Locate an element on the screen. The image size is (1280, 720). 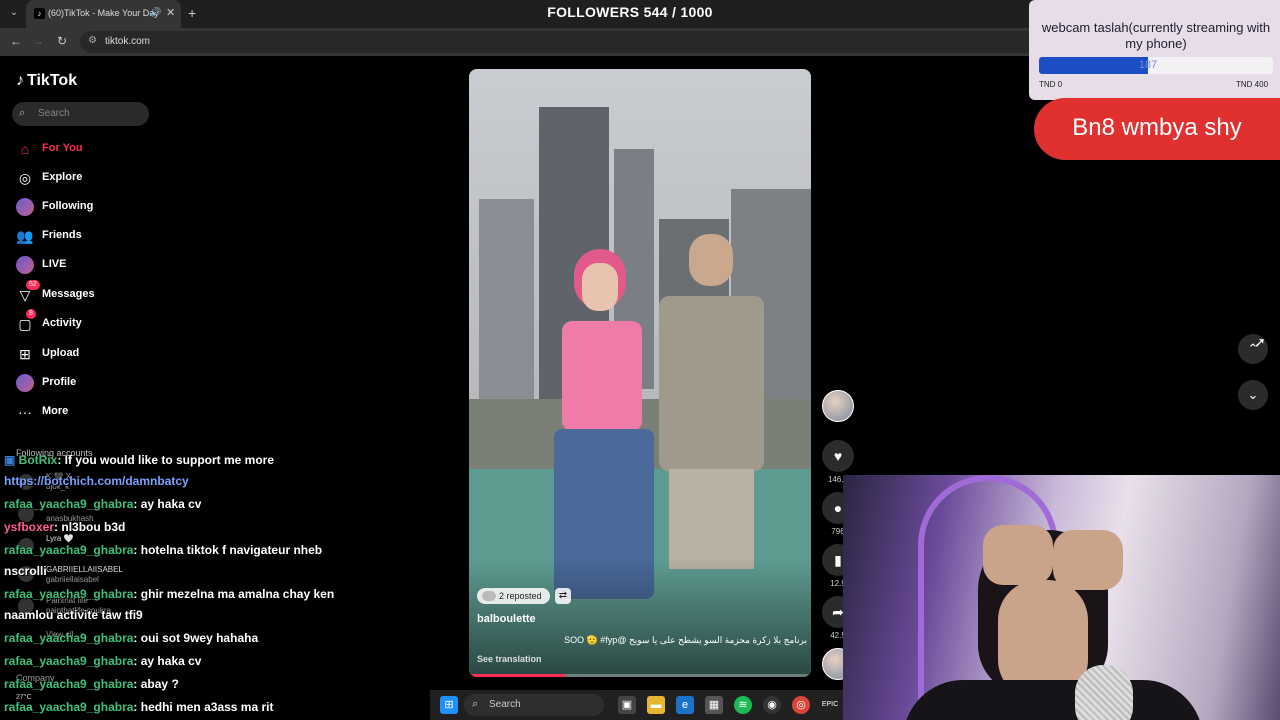
file-explorer-icon: ▬ is located at coordinates (656, 705).